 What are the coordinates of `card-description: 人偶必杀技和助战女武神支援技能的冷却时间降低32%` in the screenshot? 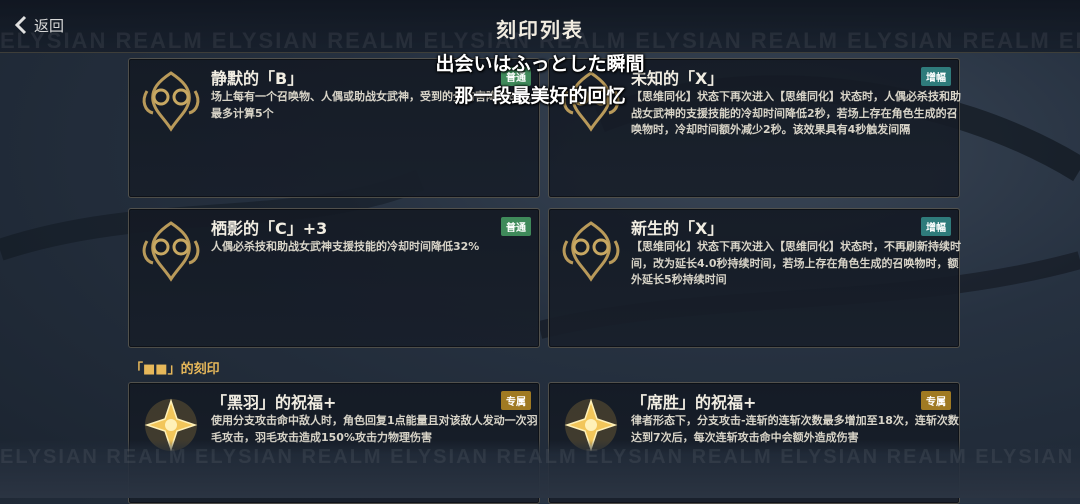 It's located at (345, 246).